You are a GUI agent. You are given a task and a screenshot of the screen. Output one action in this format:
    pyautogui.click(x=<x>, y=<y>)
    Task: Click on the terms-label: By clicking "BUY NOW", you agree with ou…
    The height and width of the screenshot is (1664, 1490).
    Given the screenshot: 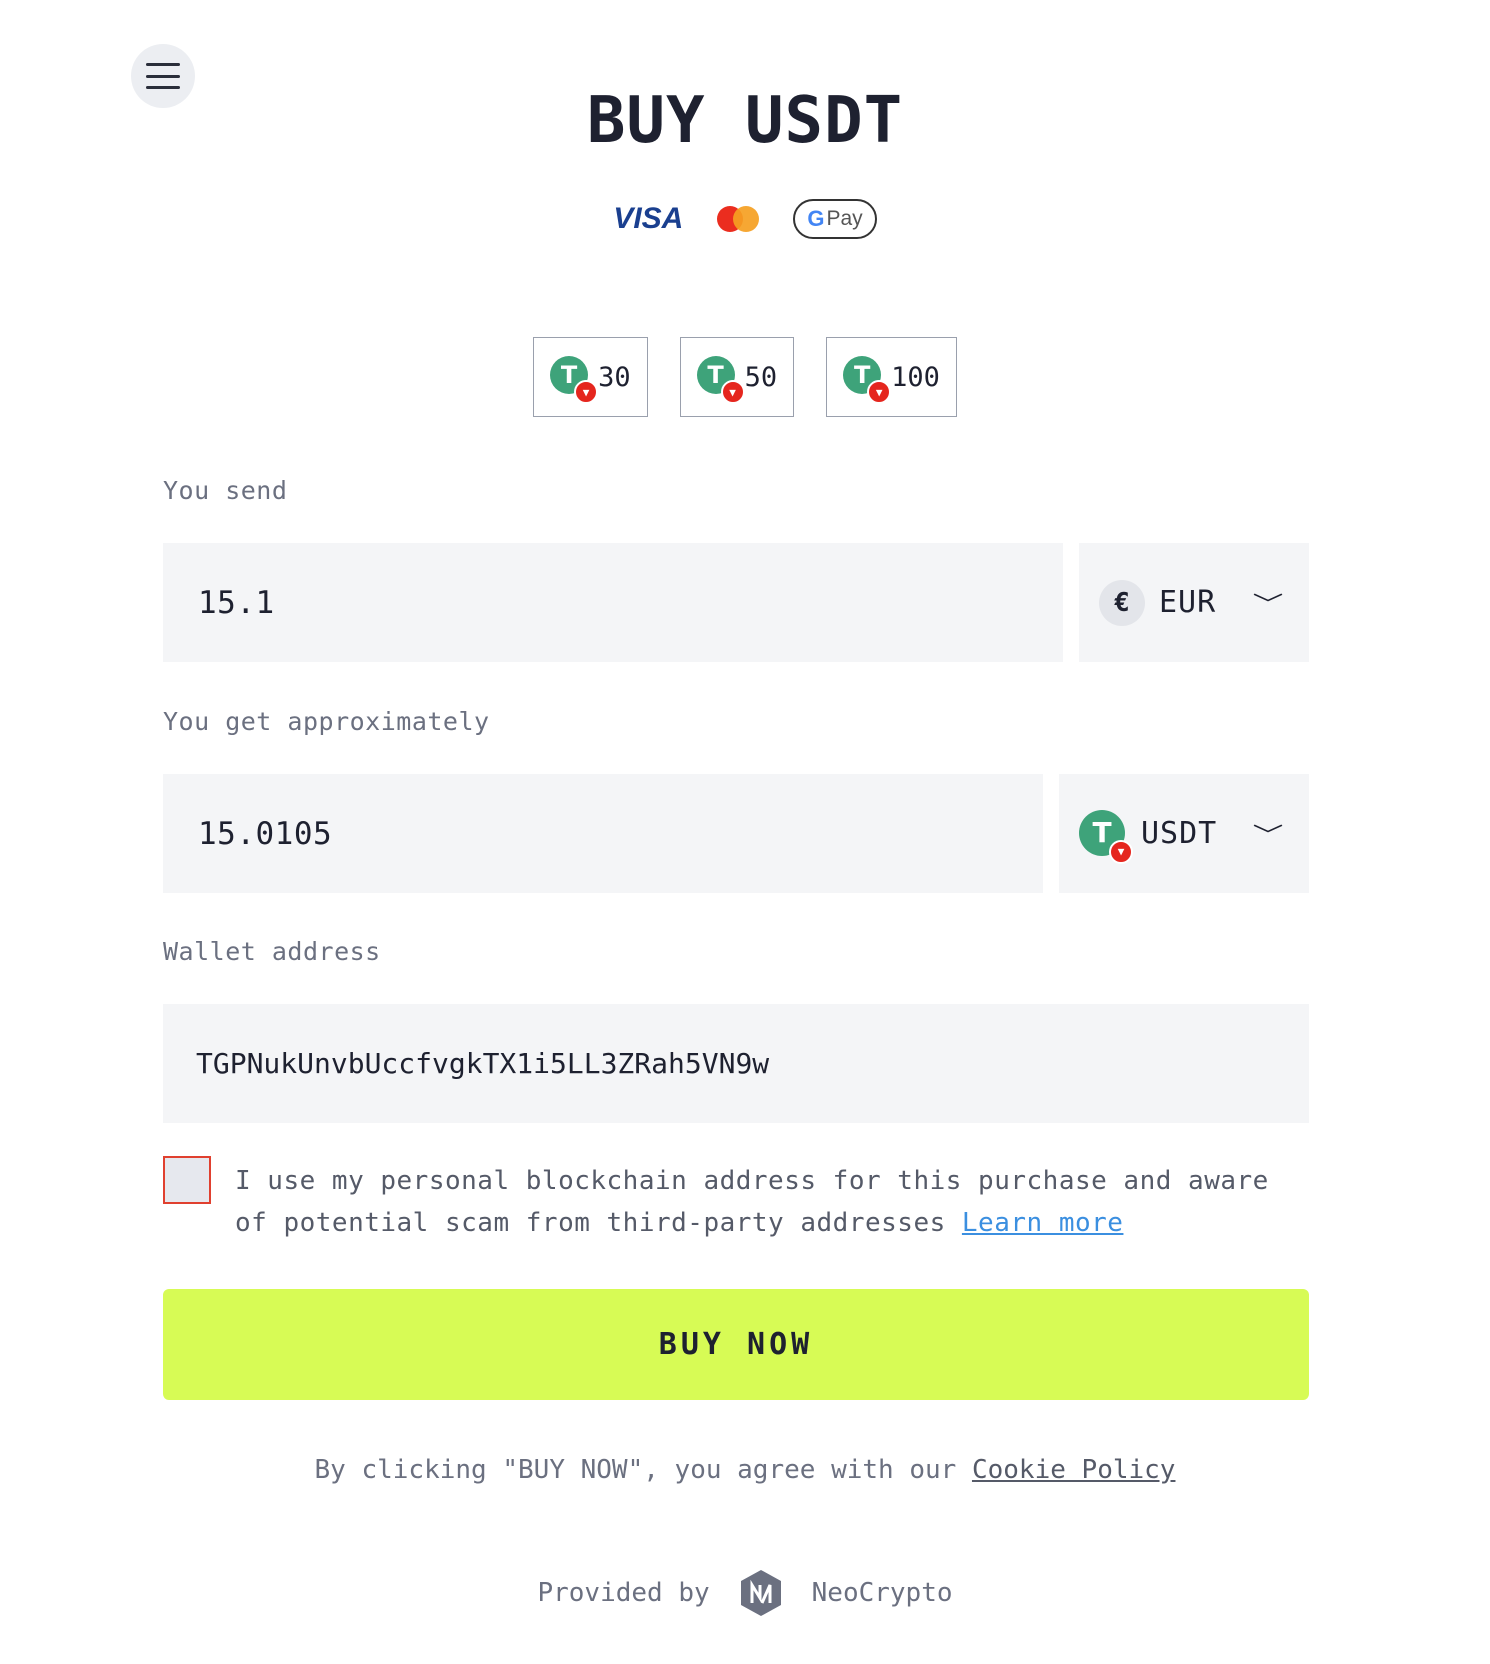 What is the action you would take?
    pyautogui.click(x=635, y=1470)
    